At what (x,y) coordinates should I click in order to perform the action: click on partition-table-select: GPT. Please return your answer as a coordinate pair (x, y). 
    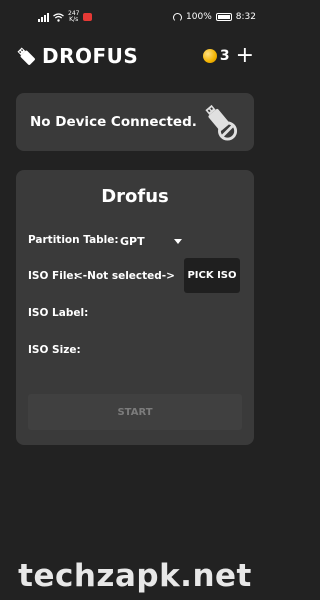
    Looking at the image, I should click on (151, 241).